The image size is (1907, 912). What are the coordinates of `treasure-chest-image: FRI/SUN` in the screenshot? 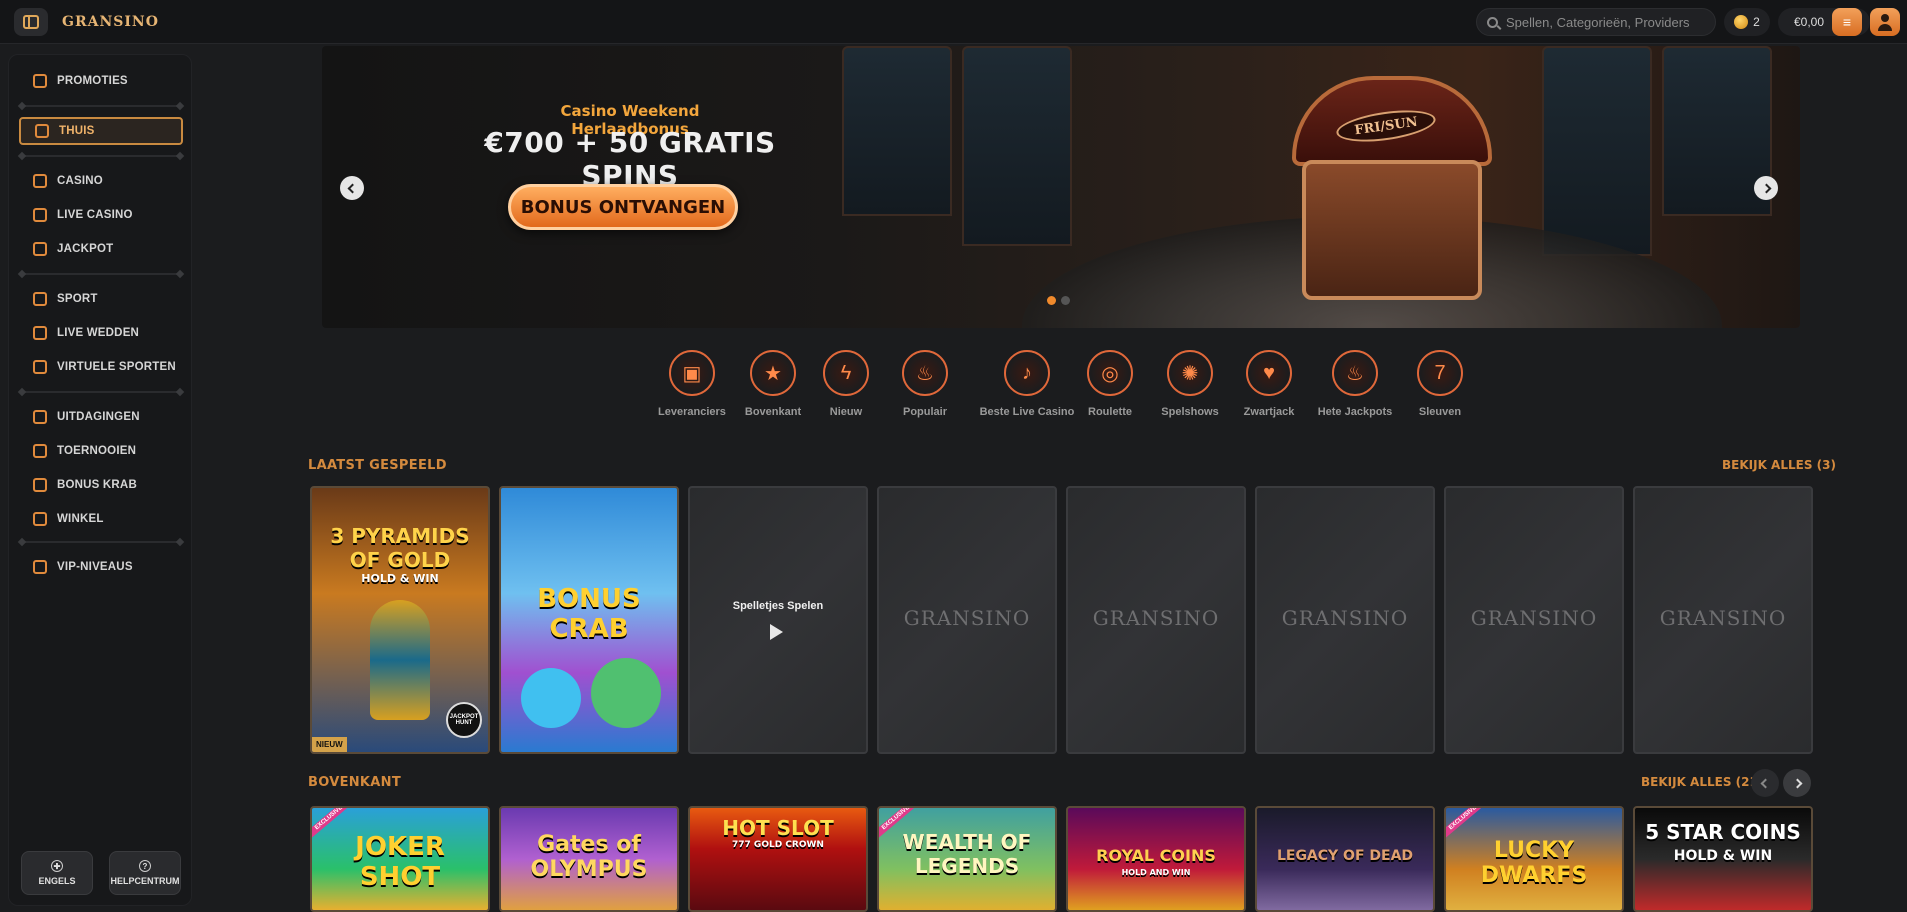 It's located at (1392, 191).